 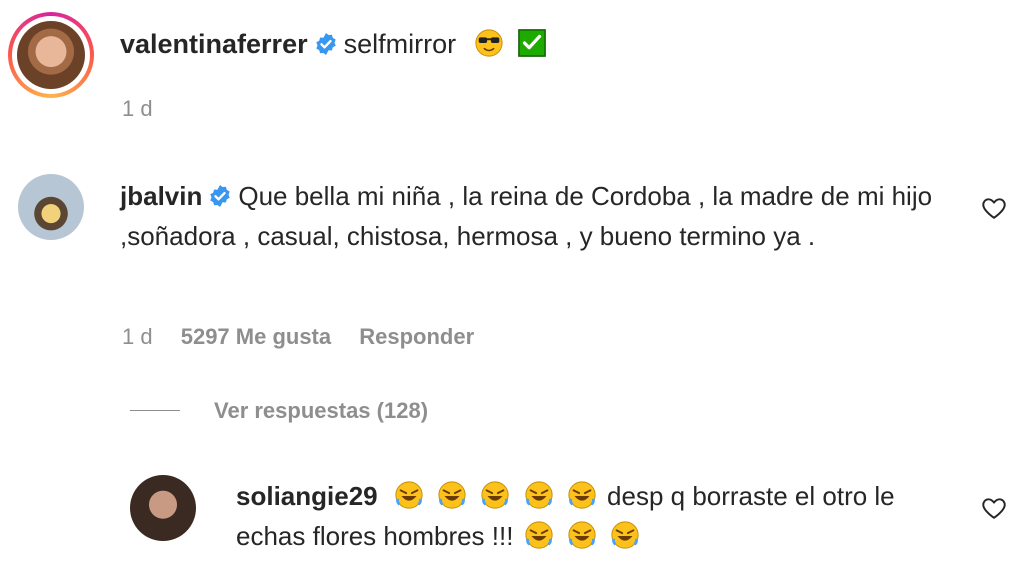 What do you see at coordinates (532, 43) in the screenshot?
I see `check-mark-box-icon` at bounding box center [532, 43].